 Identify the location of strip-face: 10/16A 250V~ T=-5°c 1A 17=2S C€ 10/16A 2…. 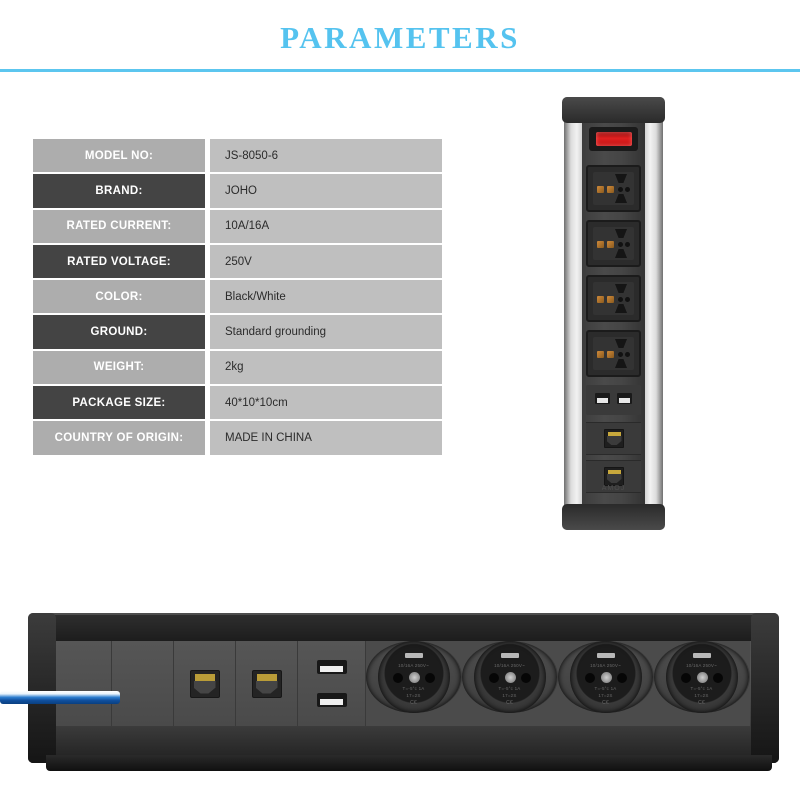
(400, 683).